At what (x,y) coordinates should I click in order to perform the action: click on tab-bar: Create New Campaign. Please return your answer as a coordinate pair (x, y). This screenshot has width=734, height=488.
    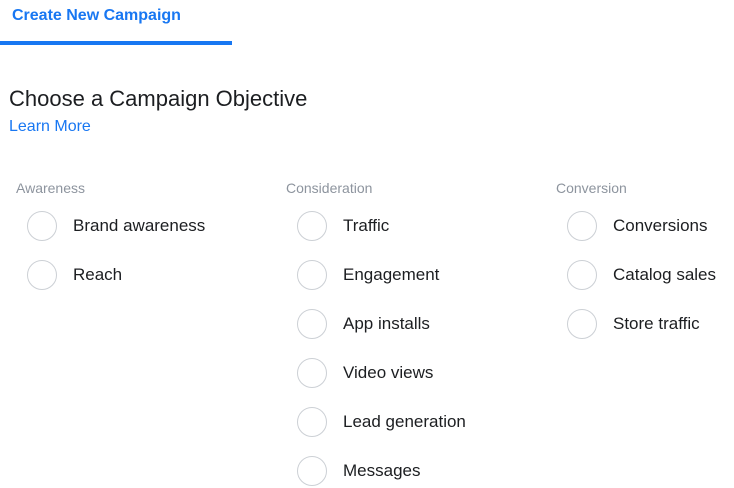
    Looking at the image, I should click on (367, 23).